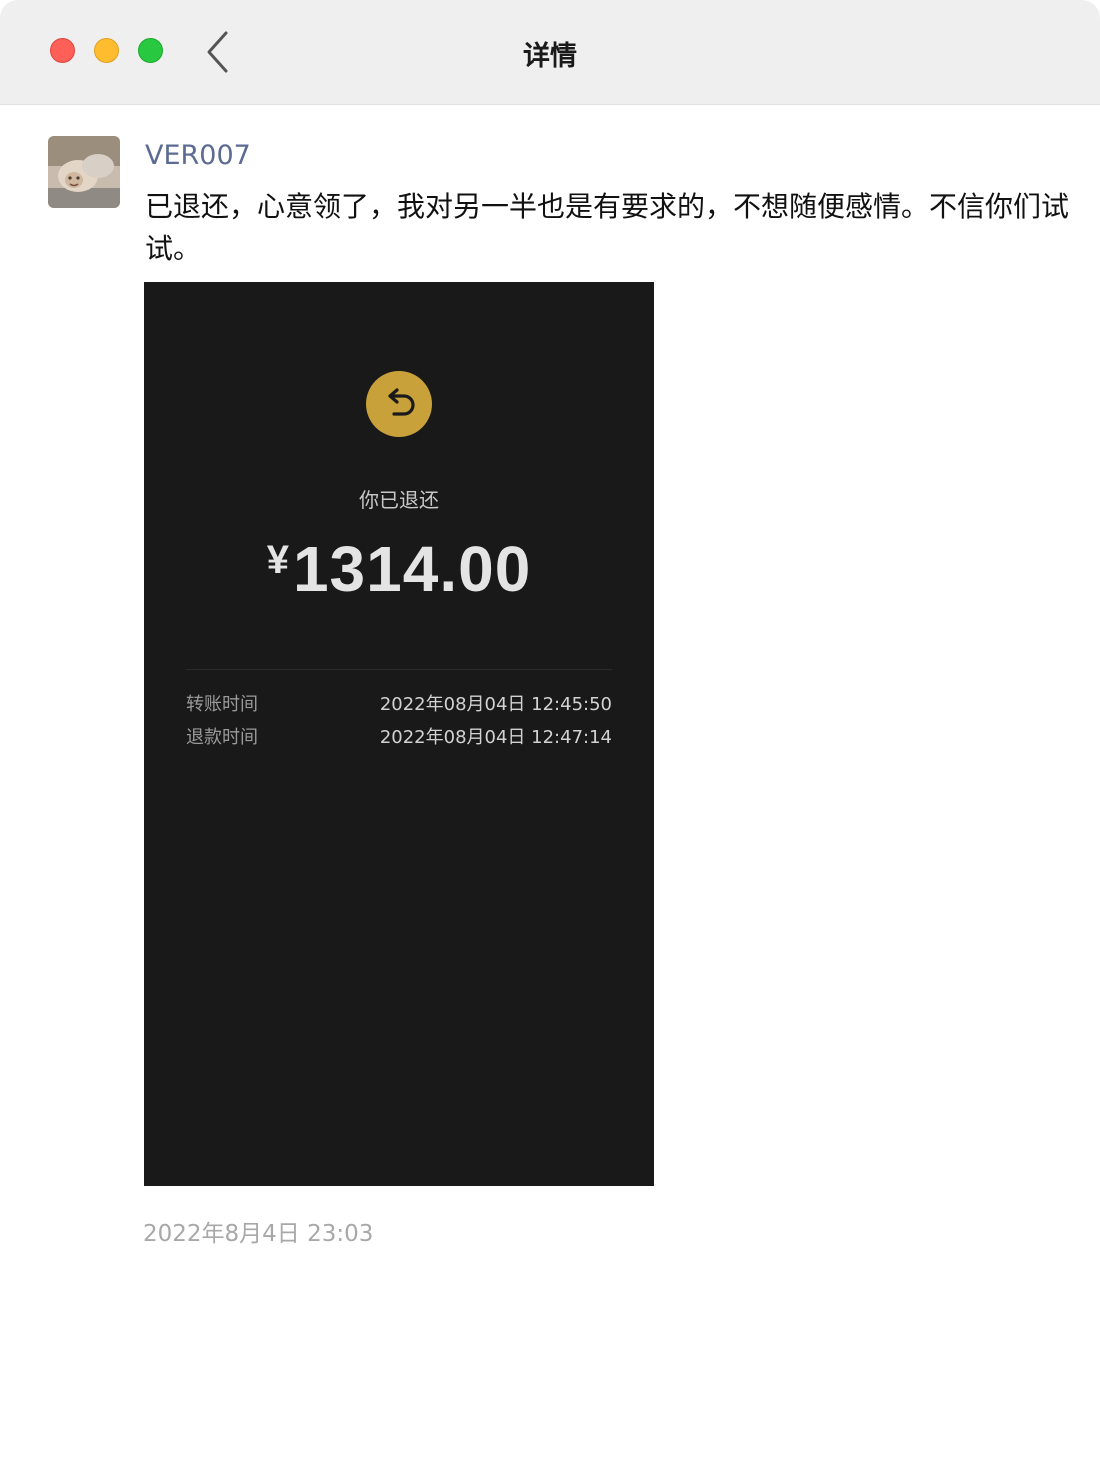  I want to click on amount-value: 1314.00, so click(412, 569).